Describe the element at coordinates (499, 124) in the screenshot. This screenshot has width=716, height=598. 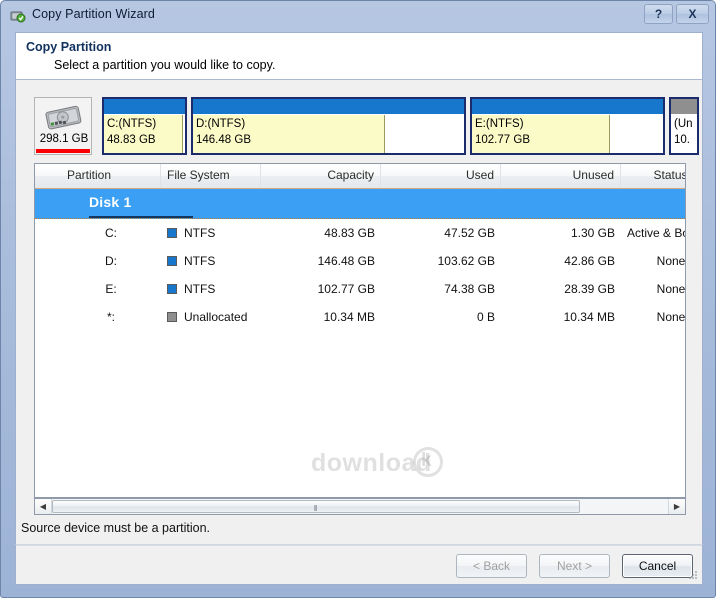
I see `partition-map-label: E:(NTFS)` at that location.